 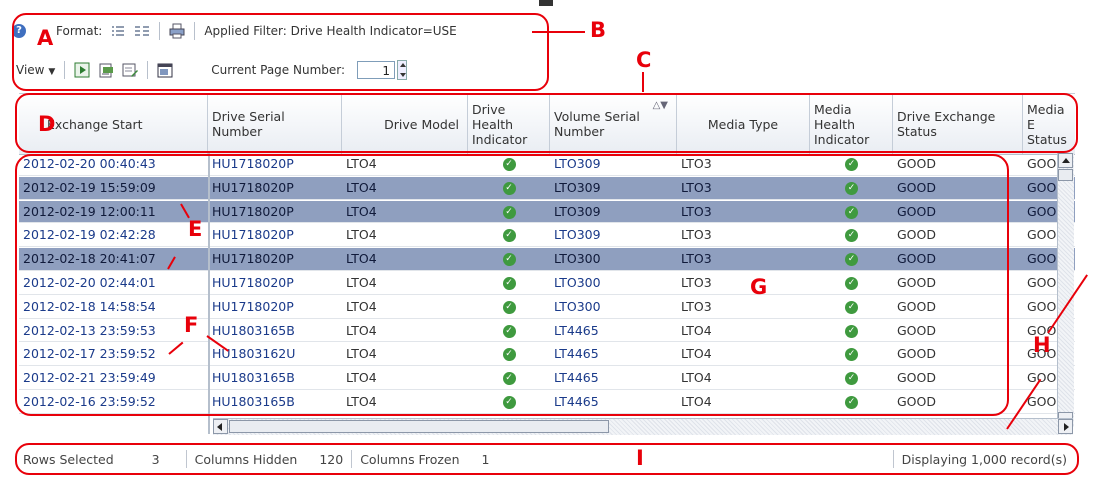 I want to click on horizontal-scroll-thumb, so click(x=419, y=426).